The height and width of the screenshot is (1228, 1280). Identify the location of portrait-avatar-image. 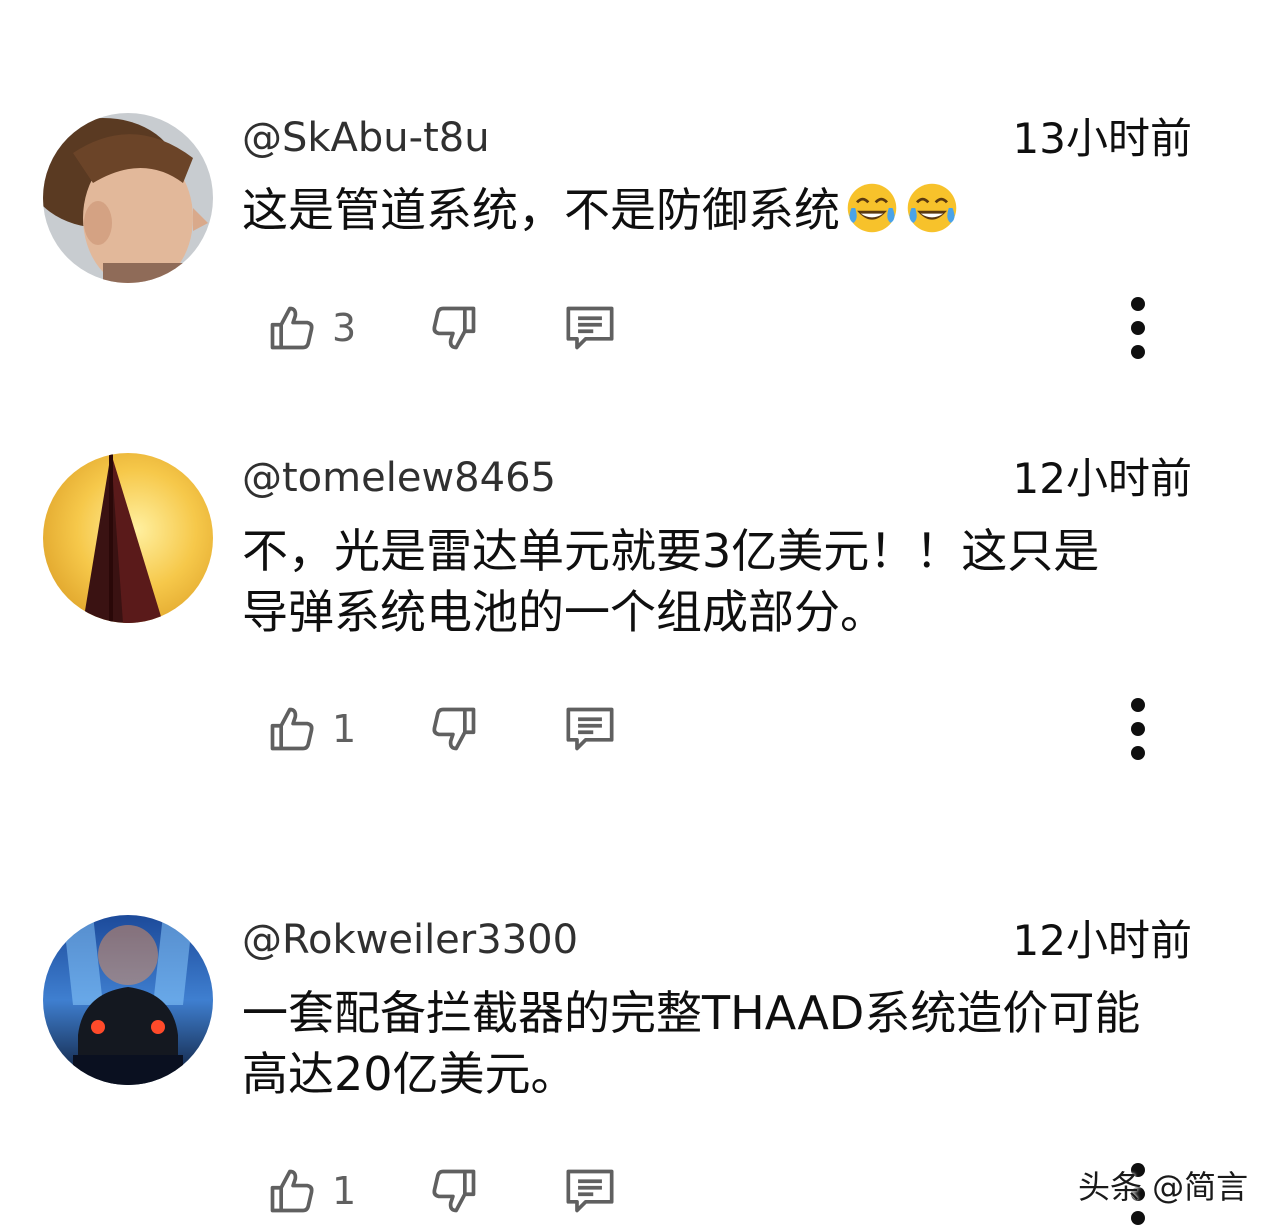
(128, 198).